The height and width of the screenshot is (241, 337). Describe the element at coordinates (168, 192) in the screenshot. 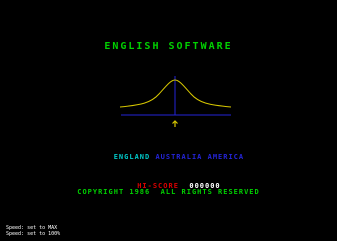

I see `copyright-notice: COPYRIGHT 1986 ALL RIGHTS RESERVED` at that location.